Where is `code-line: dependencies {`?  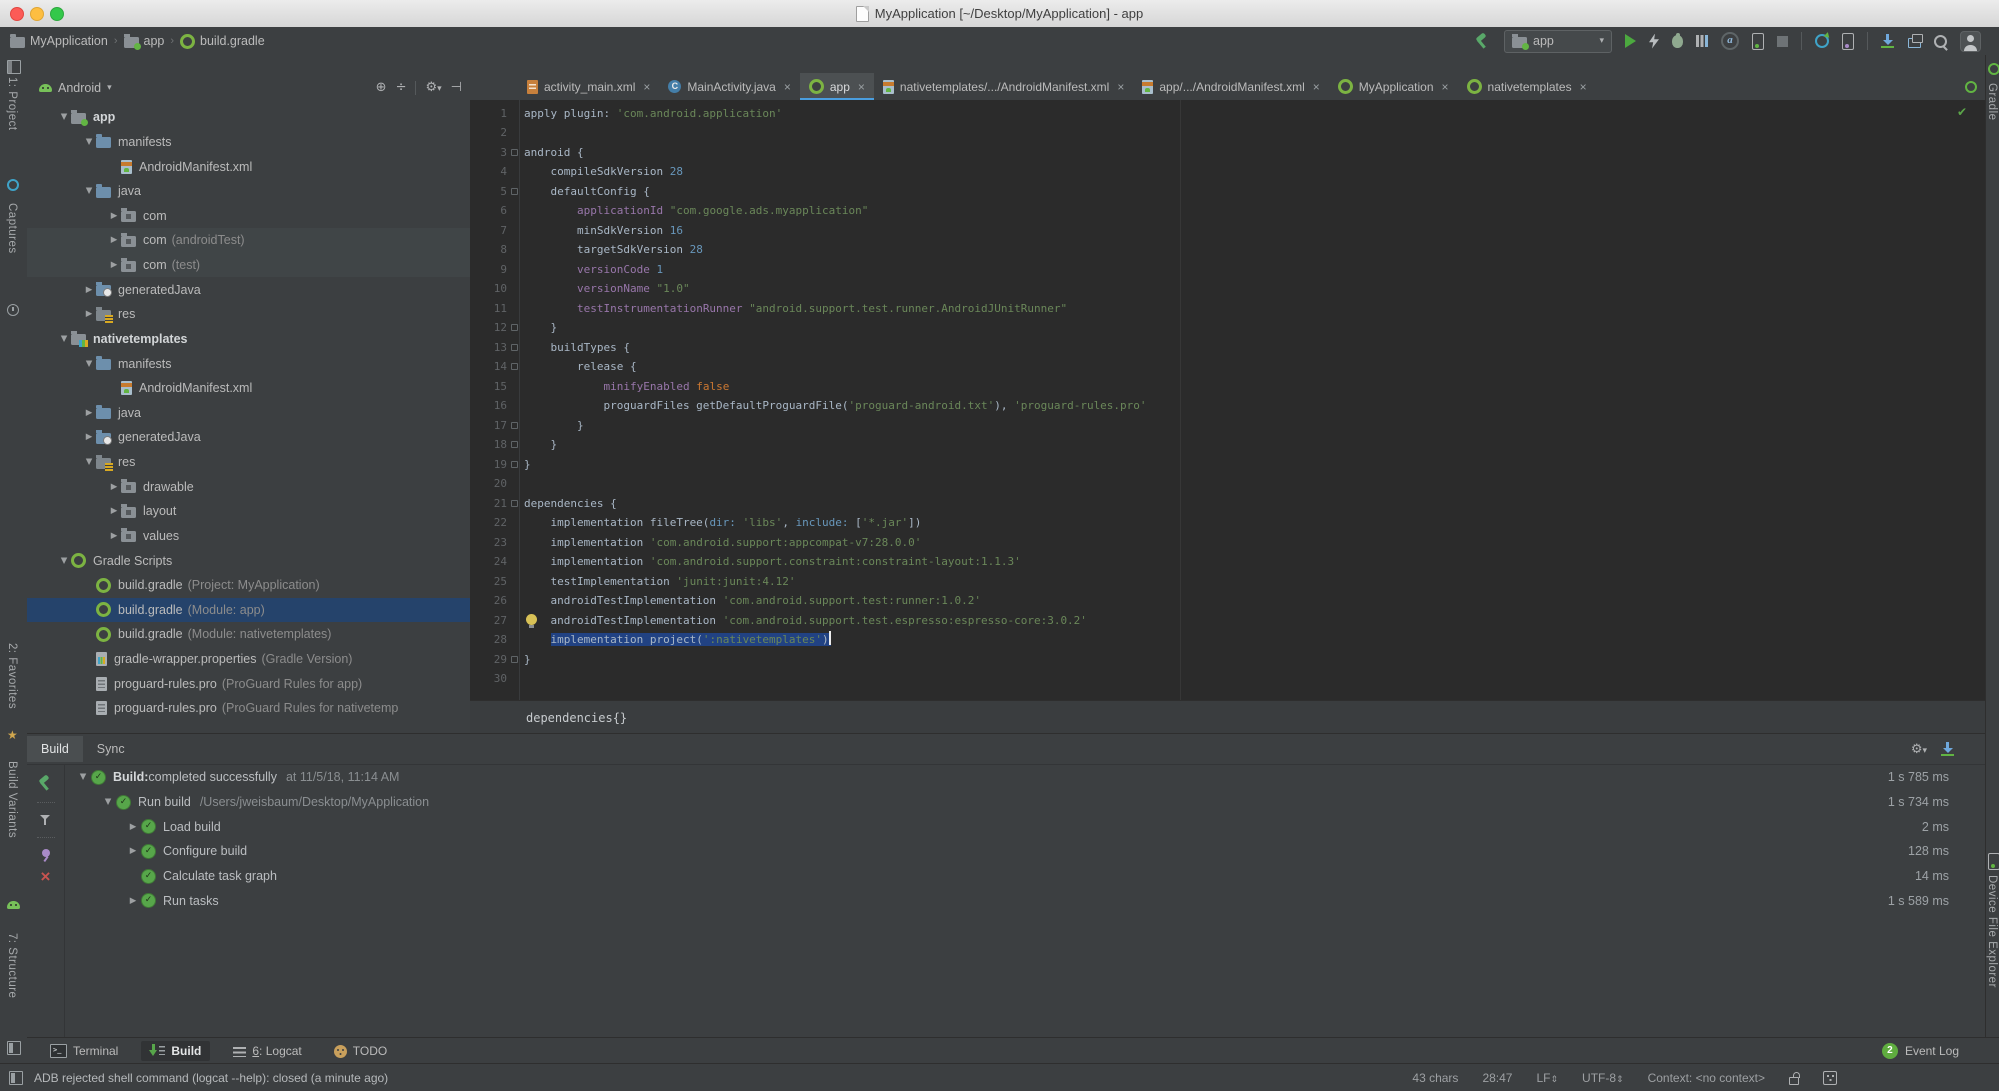 code-line: dependencies { is located at coordinates (835, 504).